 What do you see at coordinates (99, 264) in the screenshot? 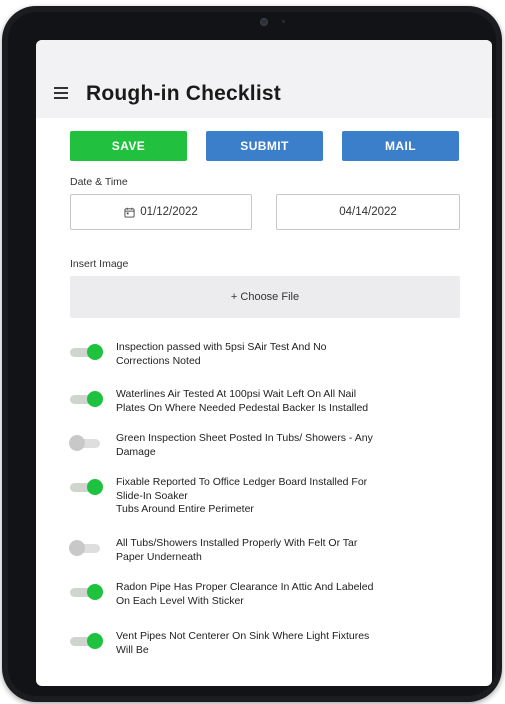
I see `insert-image-label: Insert Image` at bounding box center [99, 264].